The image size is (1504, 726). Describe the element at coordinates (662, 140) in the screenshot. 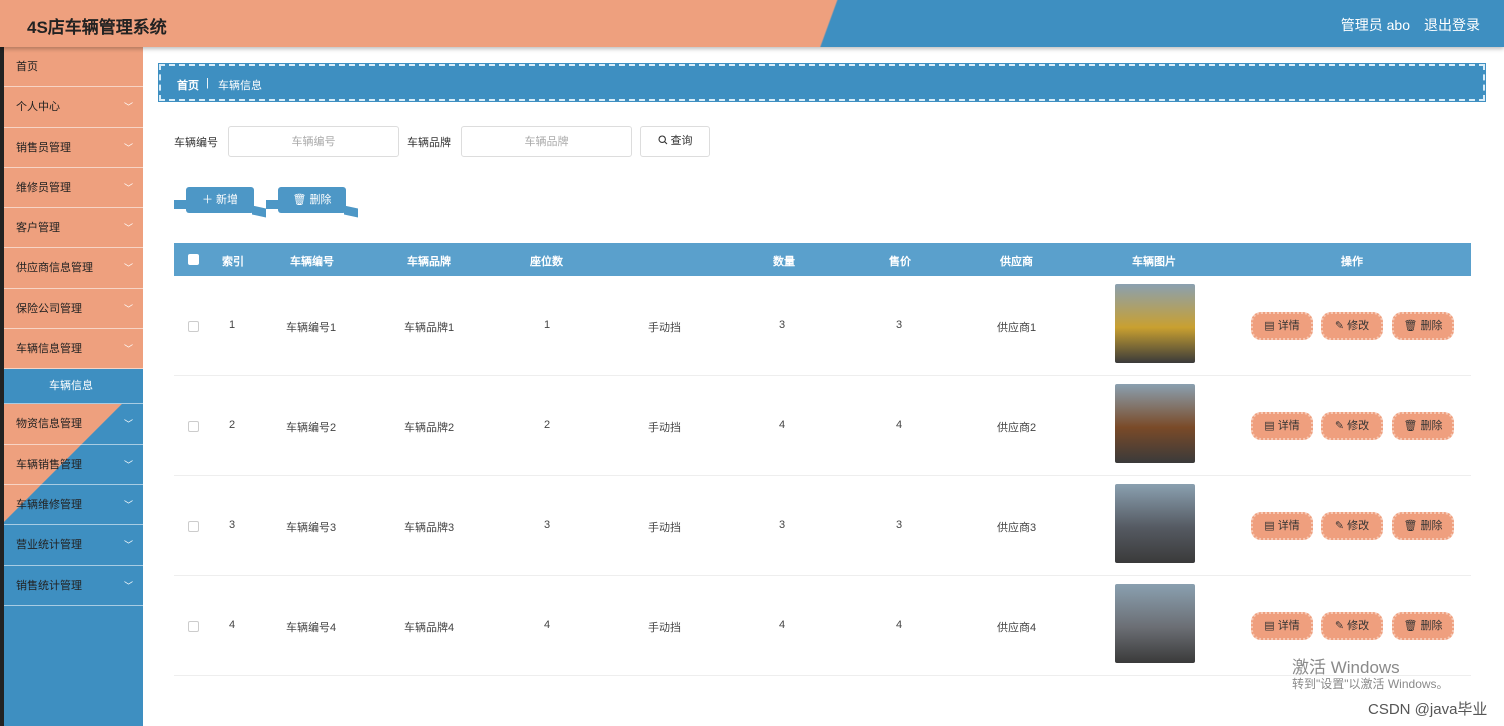

I see `search-icon` at that location.